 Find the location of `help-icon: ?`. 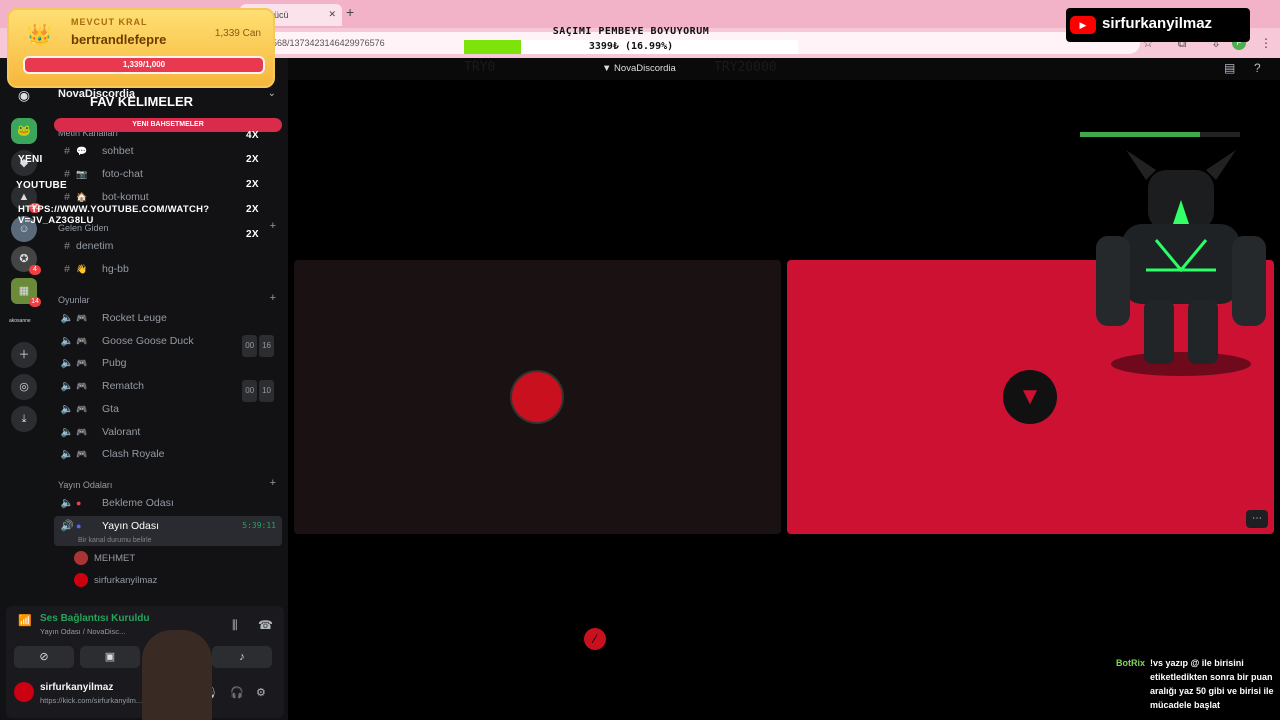

help-icon: ? is located at coordinates (1257, 68).